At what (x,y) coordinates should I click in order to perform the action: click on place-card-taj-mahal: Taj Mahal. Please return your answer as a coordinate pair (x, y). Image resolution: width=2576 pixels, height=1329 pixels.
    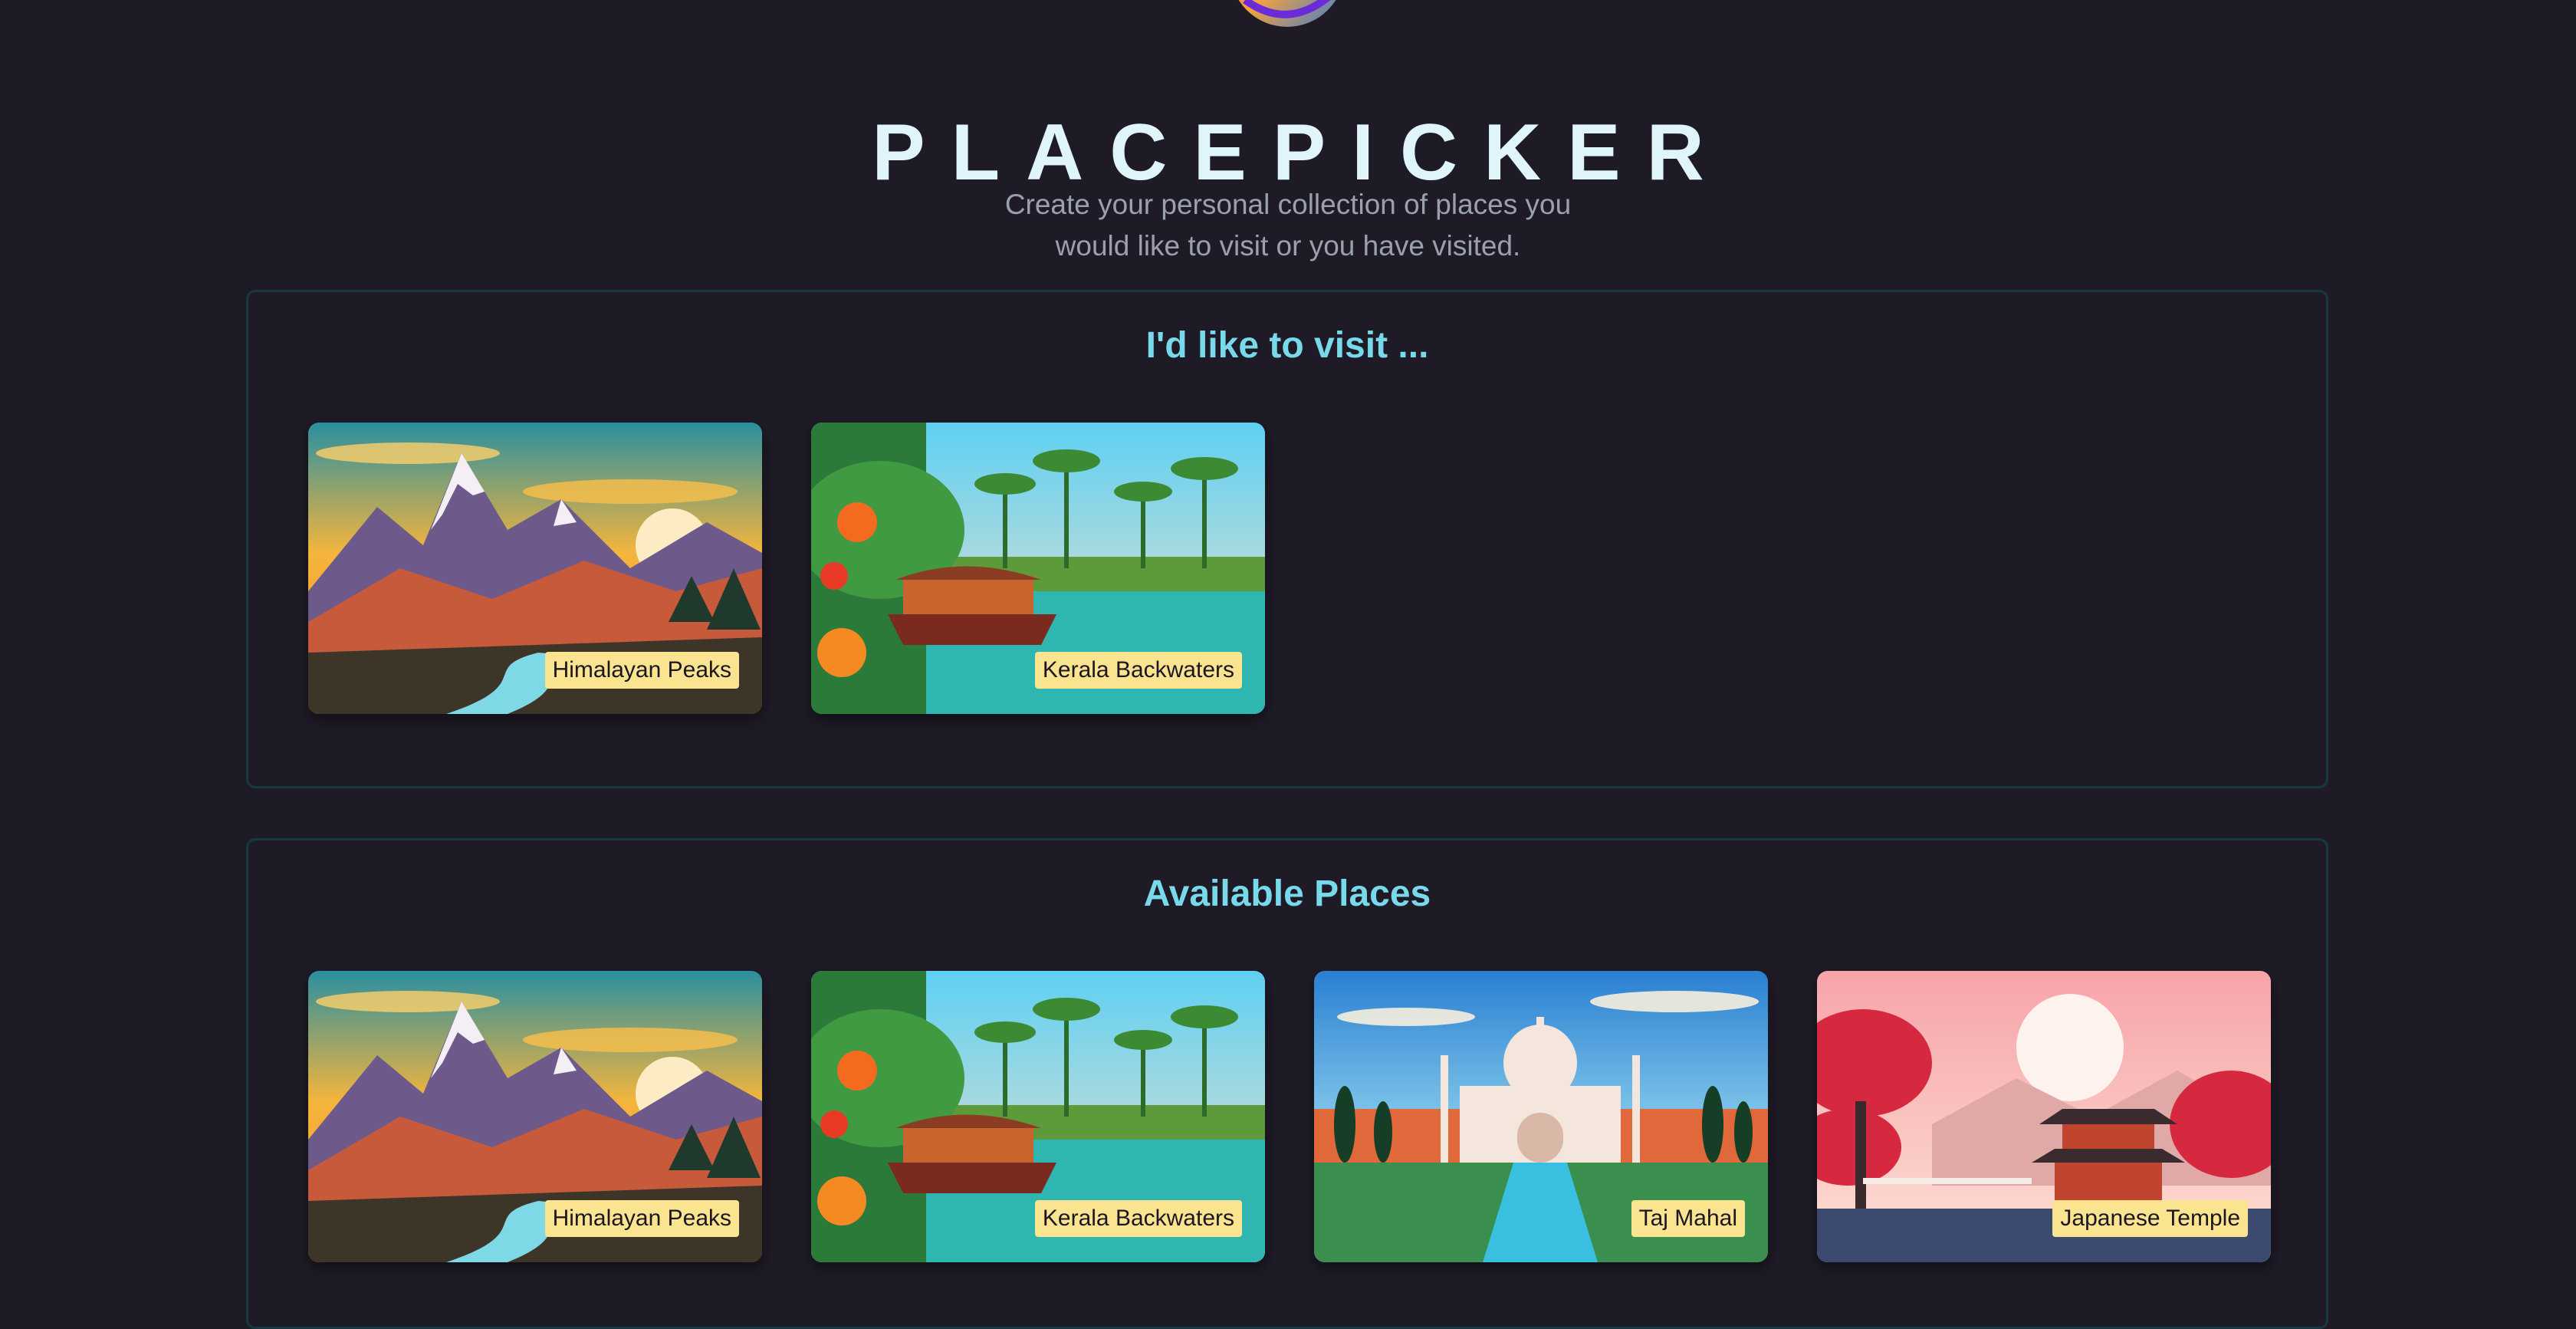
    Looking at the image, I should click on (1541, 1116).